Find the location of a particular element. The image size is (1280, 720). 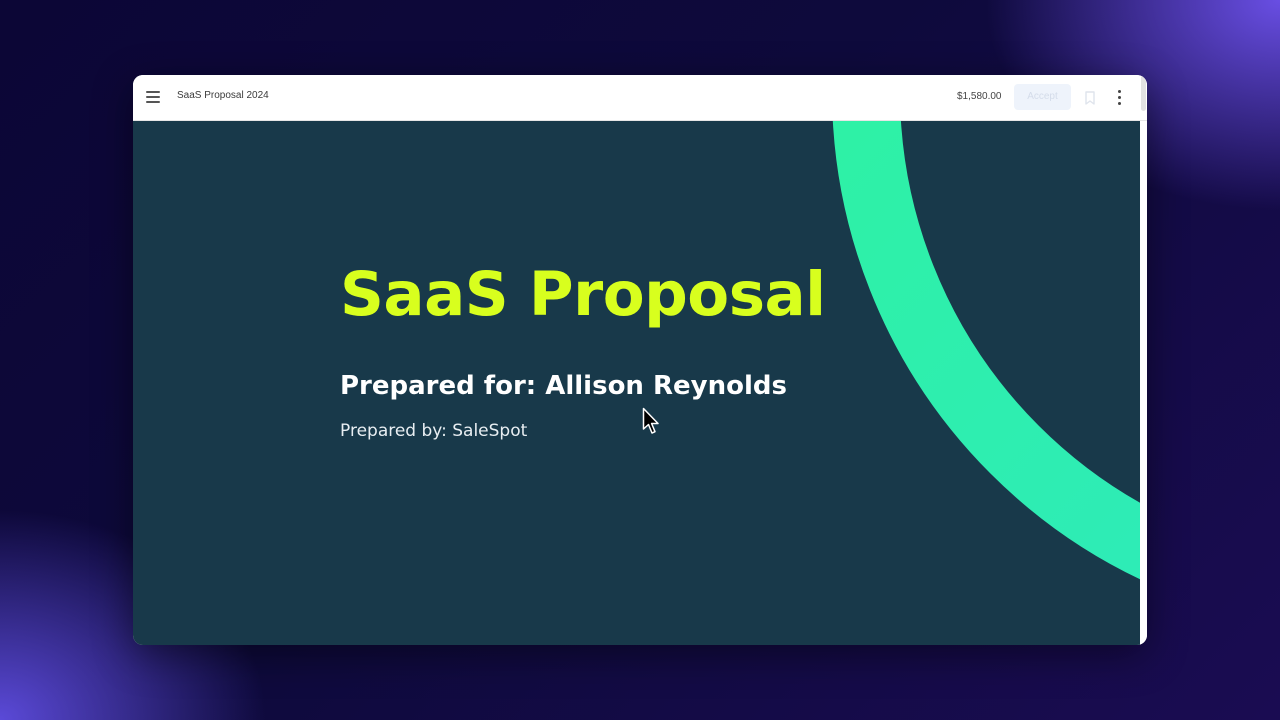

proposal-price: $1,580.00 is located at coordinates (979, 96).